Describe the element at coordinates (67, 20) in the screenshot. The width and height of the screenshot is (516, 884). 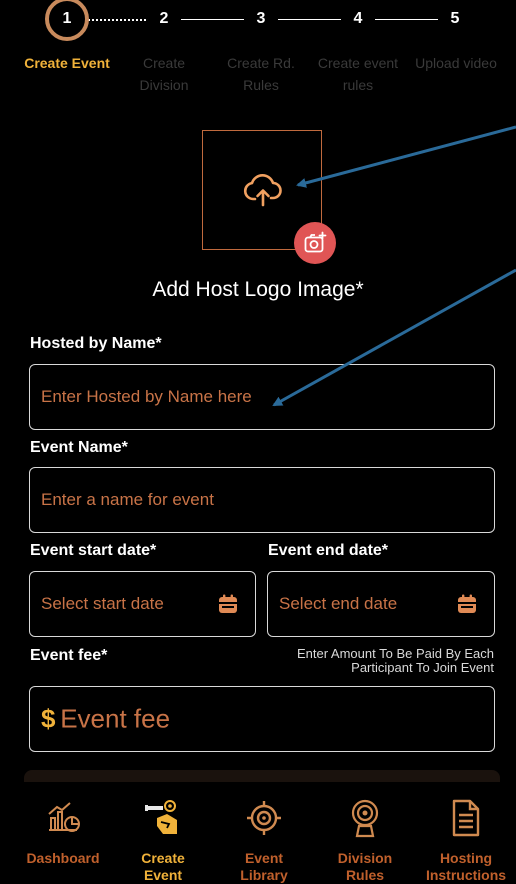
I see `step-1-circle: 1` at that location.